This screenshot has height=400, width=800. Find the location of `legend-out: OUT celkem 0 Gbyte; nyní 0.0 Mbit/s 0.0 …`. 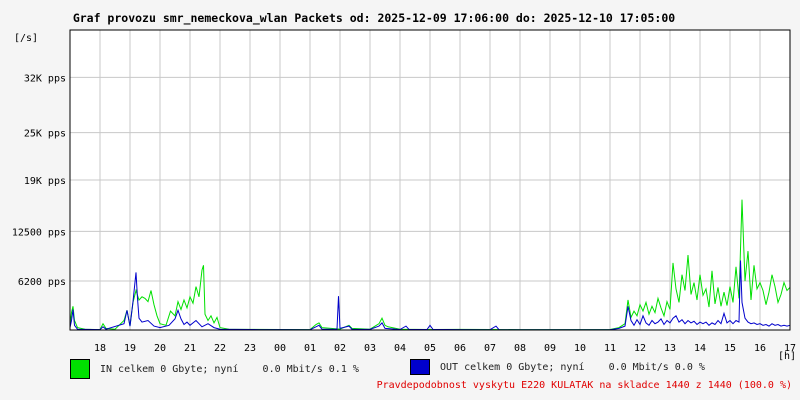

legend-out: OUT celkem 0 Gbyte; nyní 0.0 Mbit/s 0.0 … is located at coordinates (557, 367).